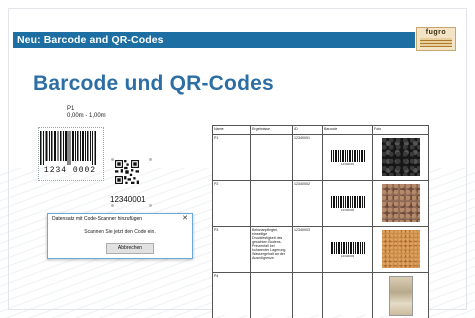 The image size is (475, 318). I want to click on barcode-number: 1234 0002, so click(70, 170).